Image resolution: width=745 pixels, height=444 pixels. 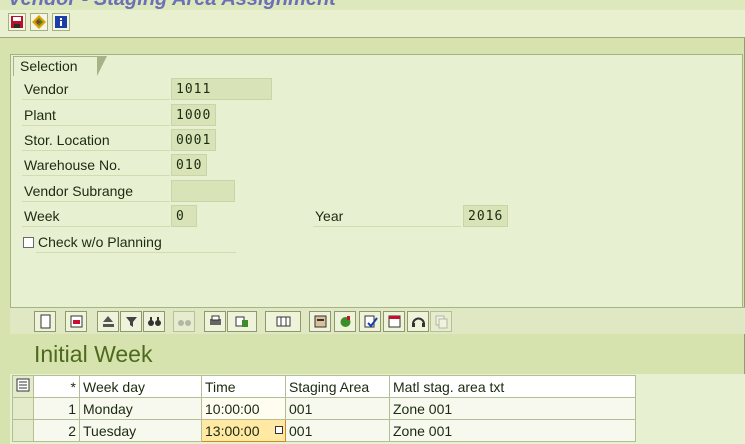 I want to click on weekday-cell: Tuesday, so click(x=140, y=430).